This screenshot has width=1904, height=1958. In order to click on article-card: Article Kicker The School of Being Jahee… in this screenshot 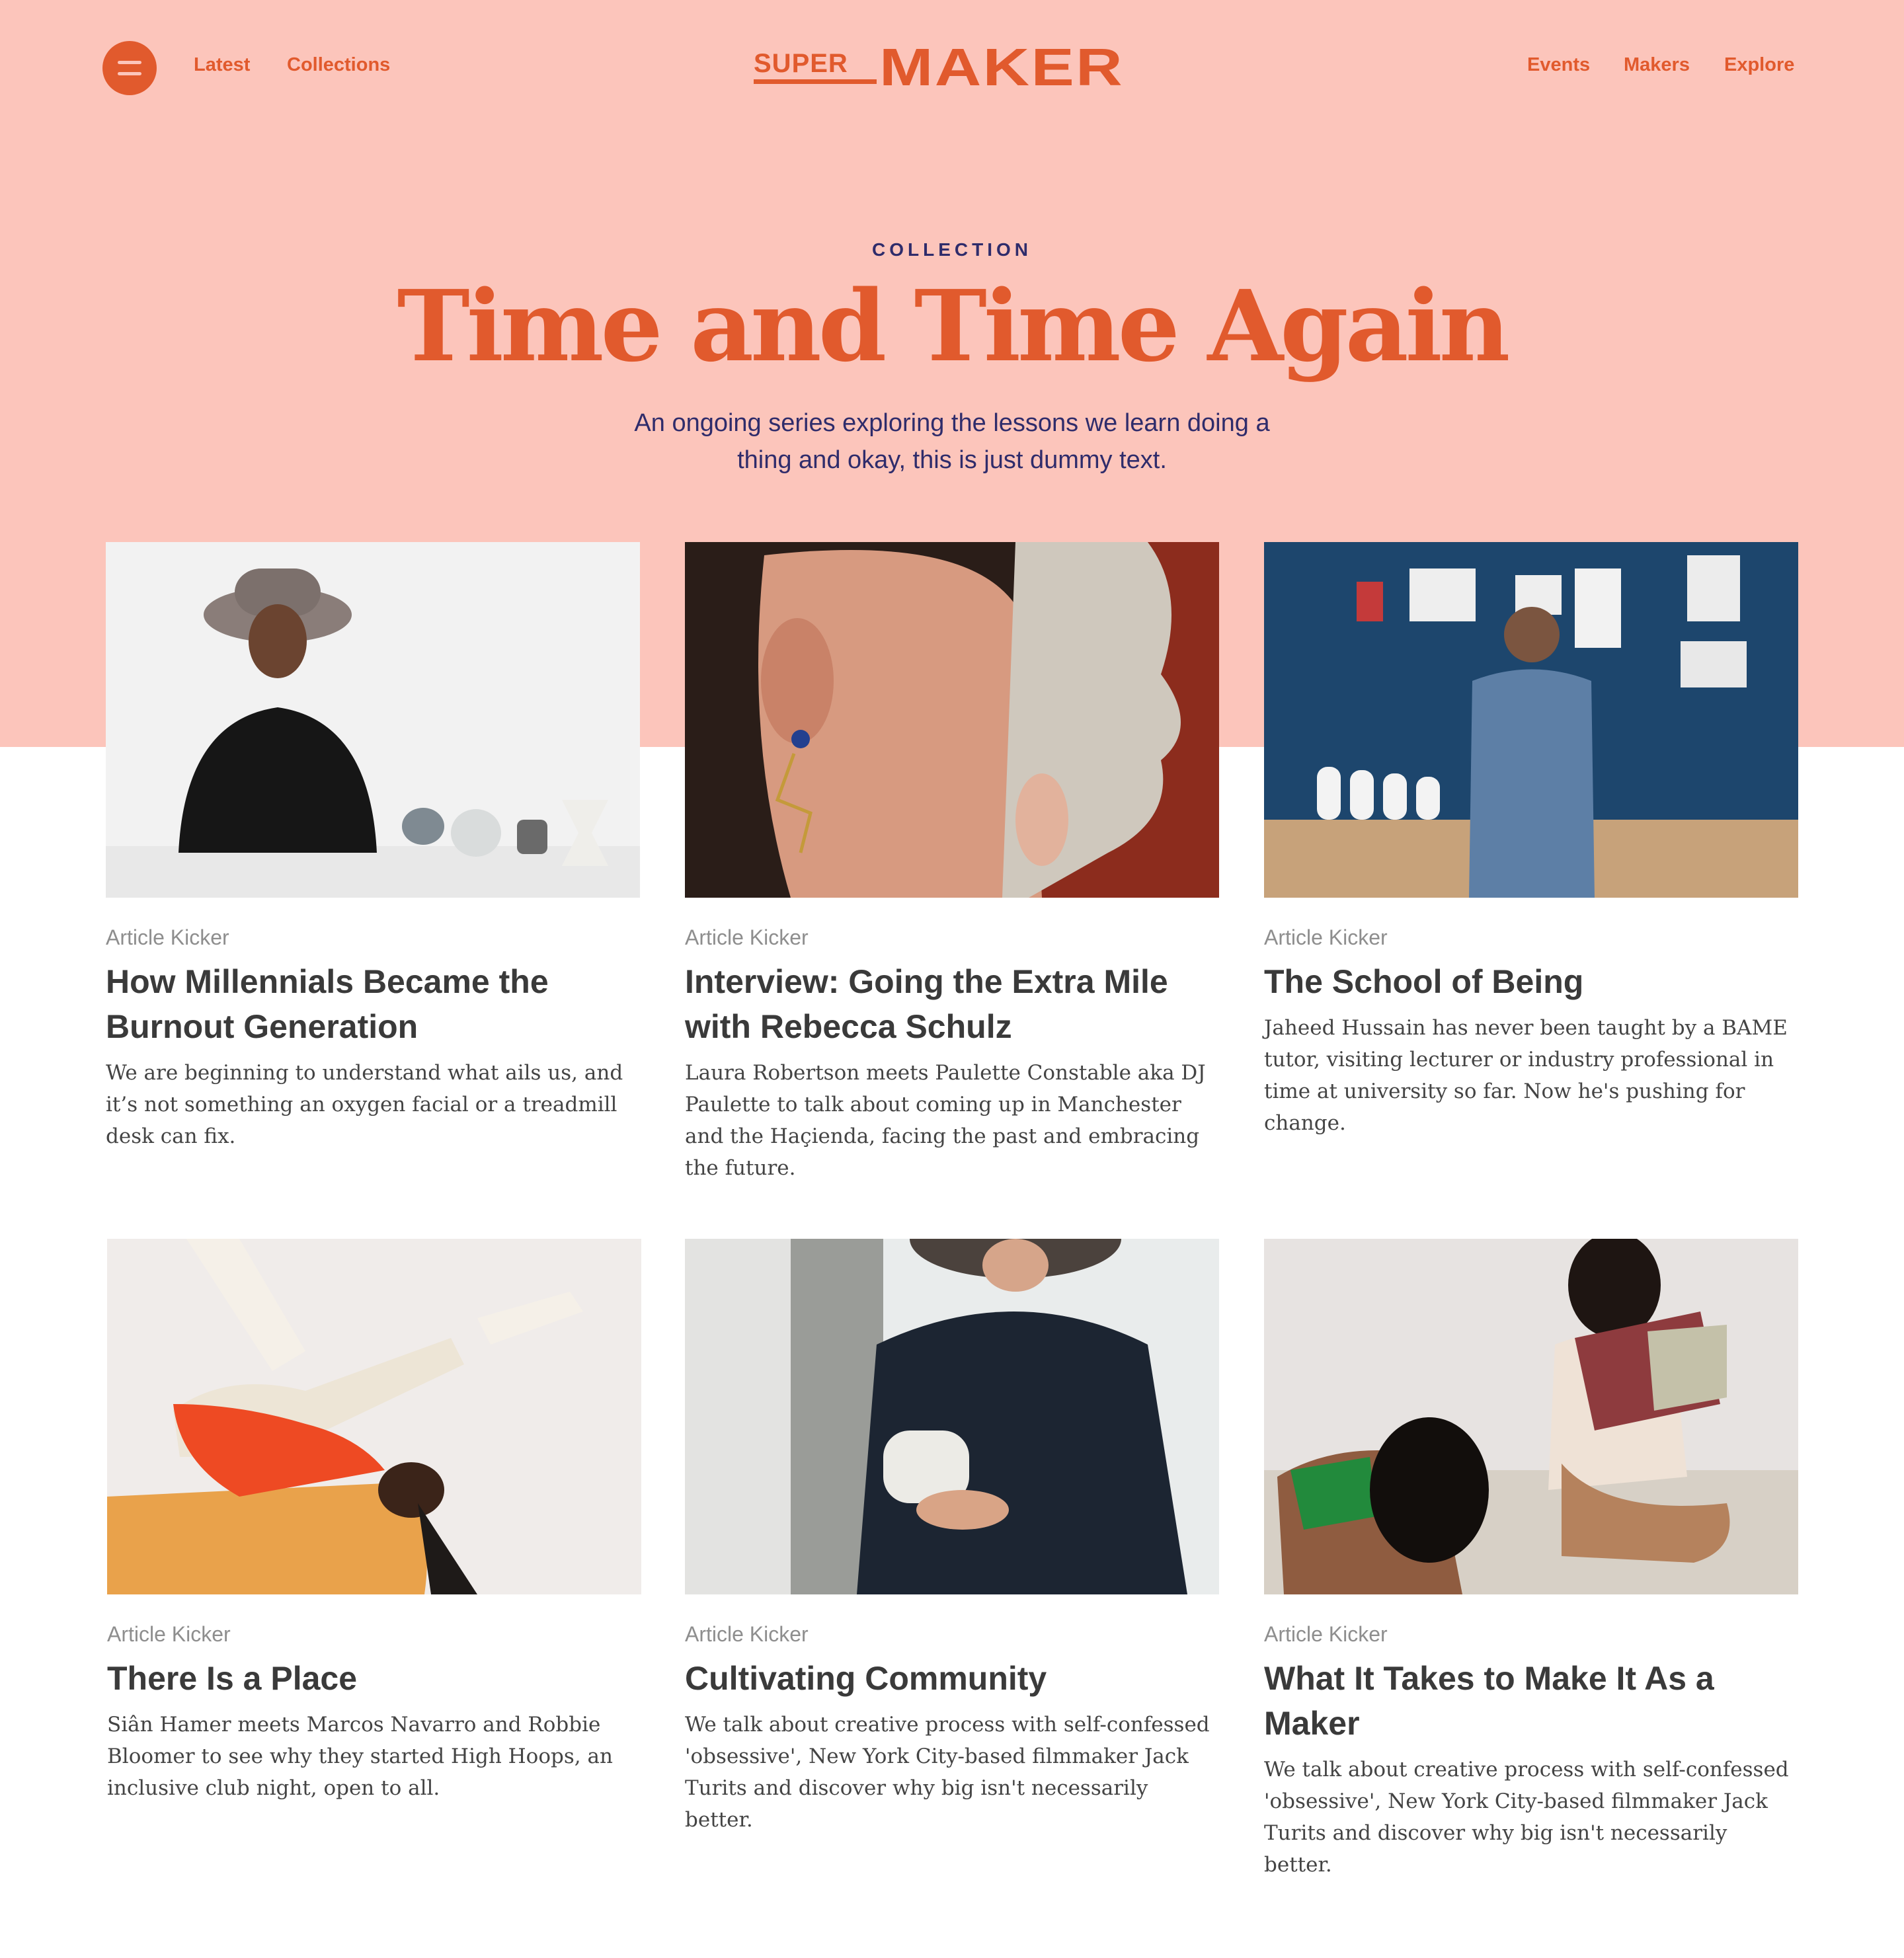, I will do `click(1531, 840)`.